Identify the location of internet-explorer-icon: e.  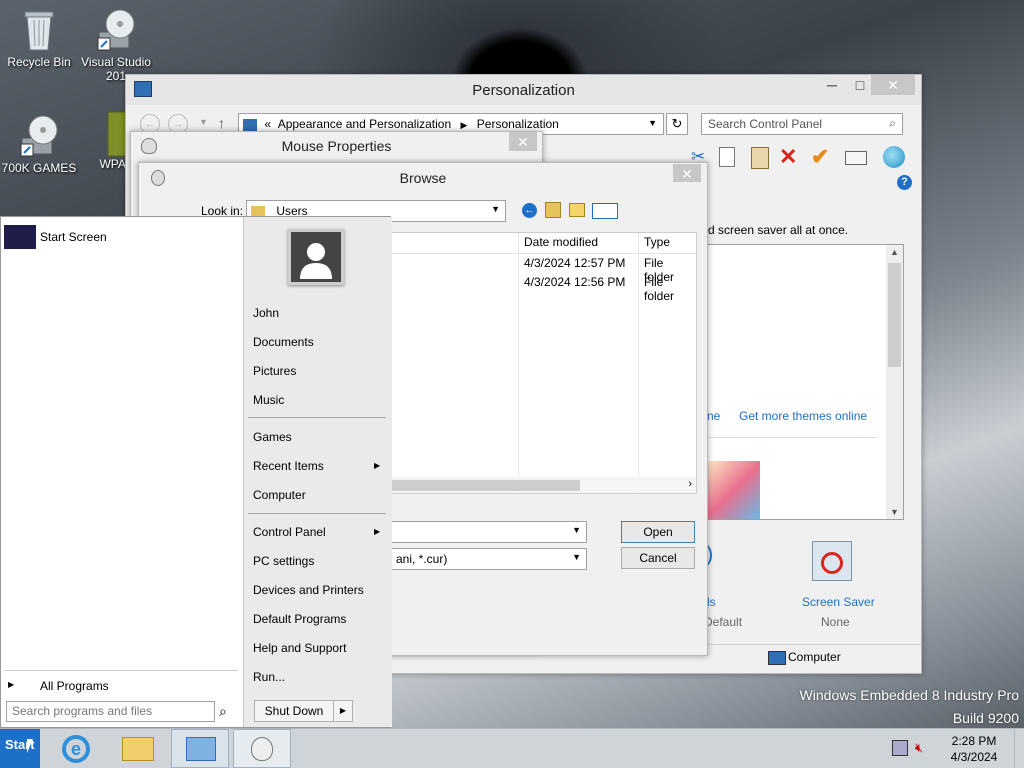
(76, 749).